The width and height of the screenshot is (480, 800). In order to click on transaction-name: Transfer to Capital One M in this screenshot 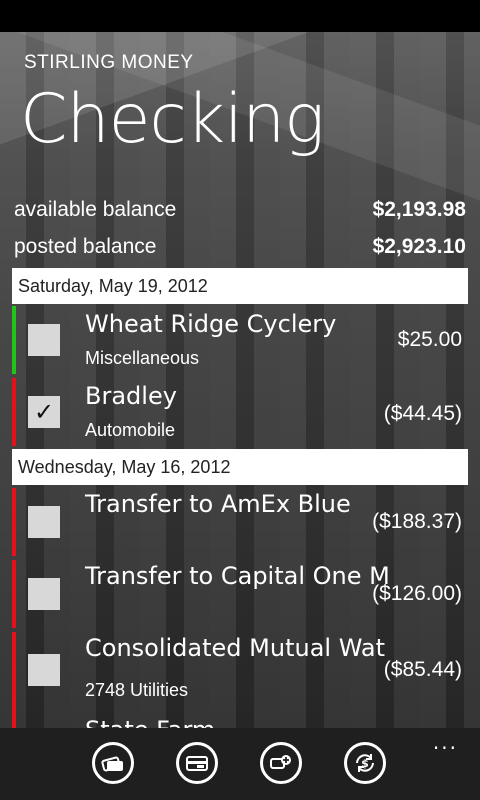, I will do `click(237, 576)`.